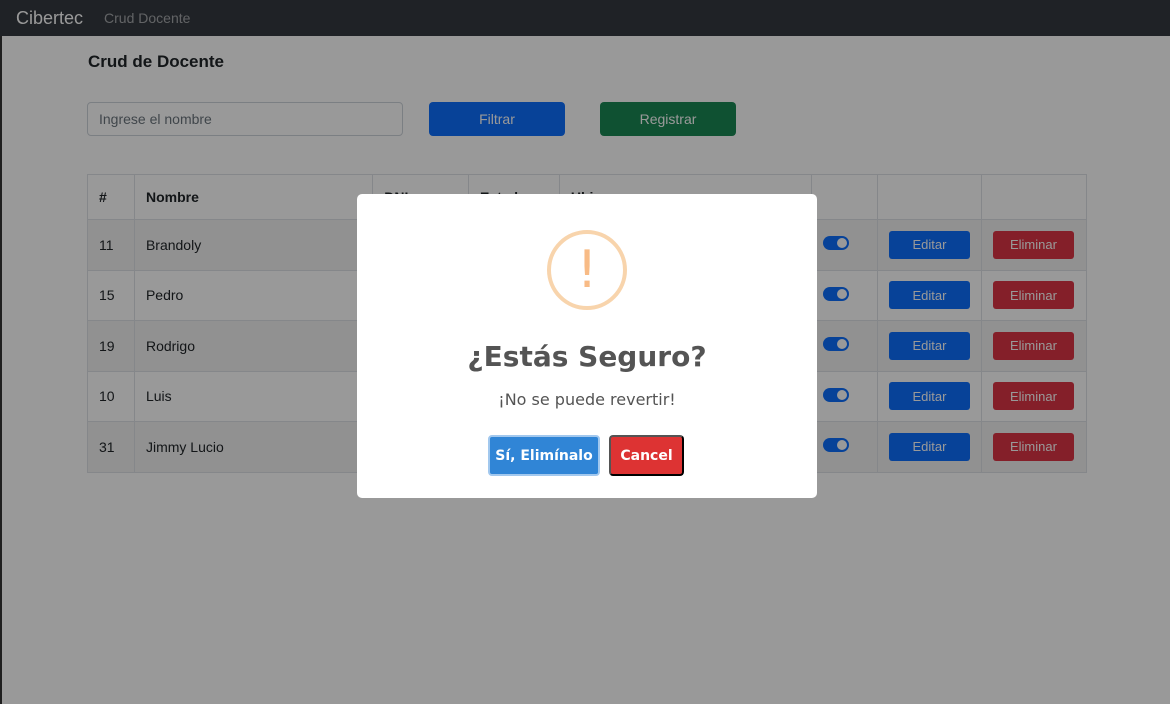 The image size is (1170, 704). Describe the element at coordinates (646, 455) in the screenshot. I see `cancel-button: Cancel` at that location.